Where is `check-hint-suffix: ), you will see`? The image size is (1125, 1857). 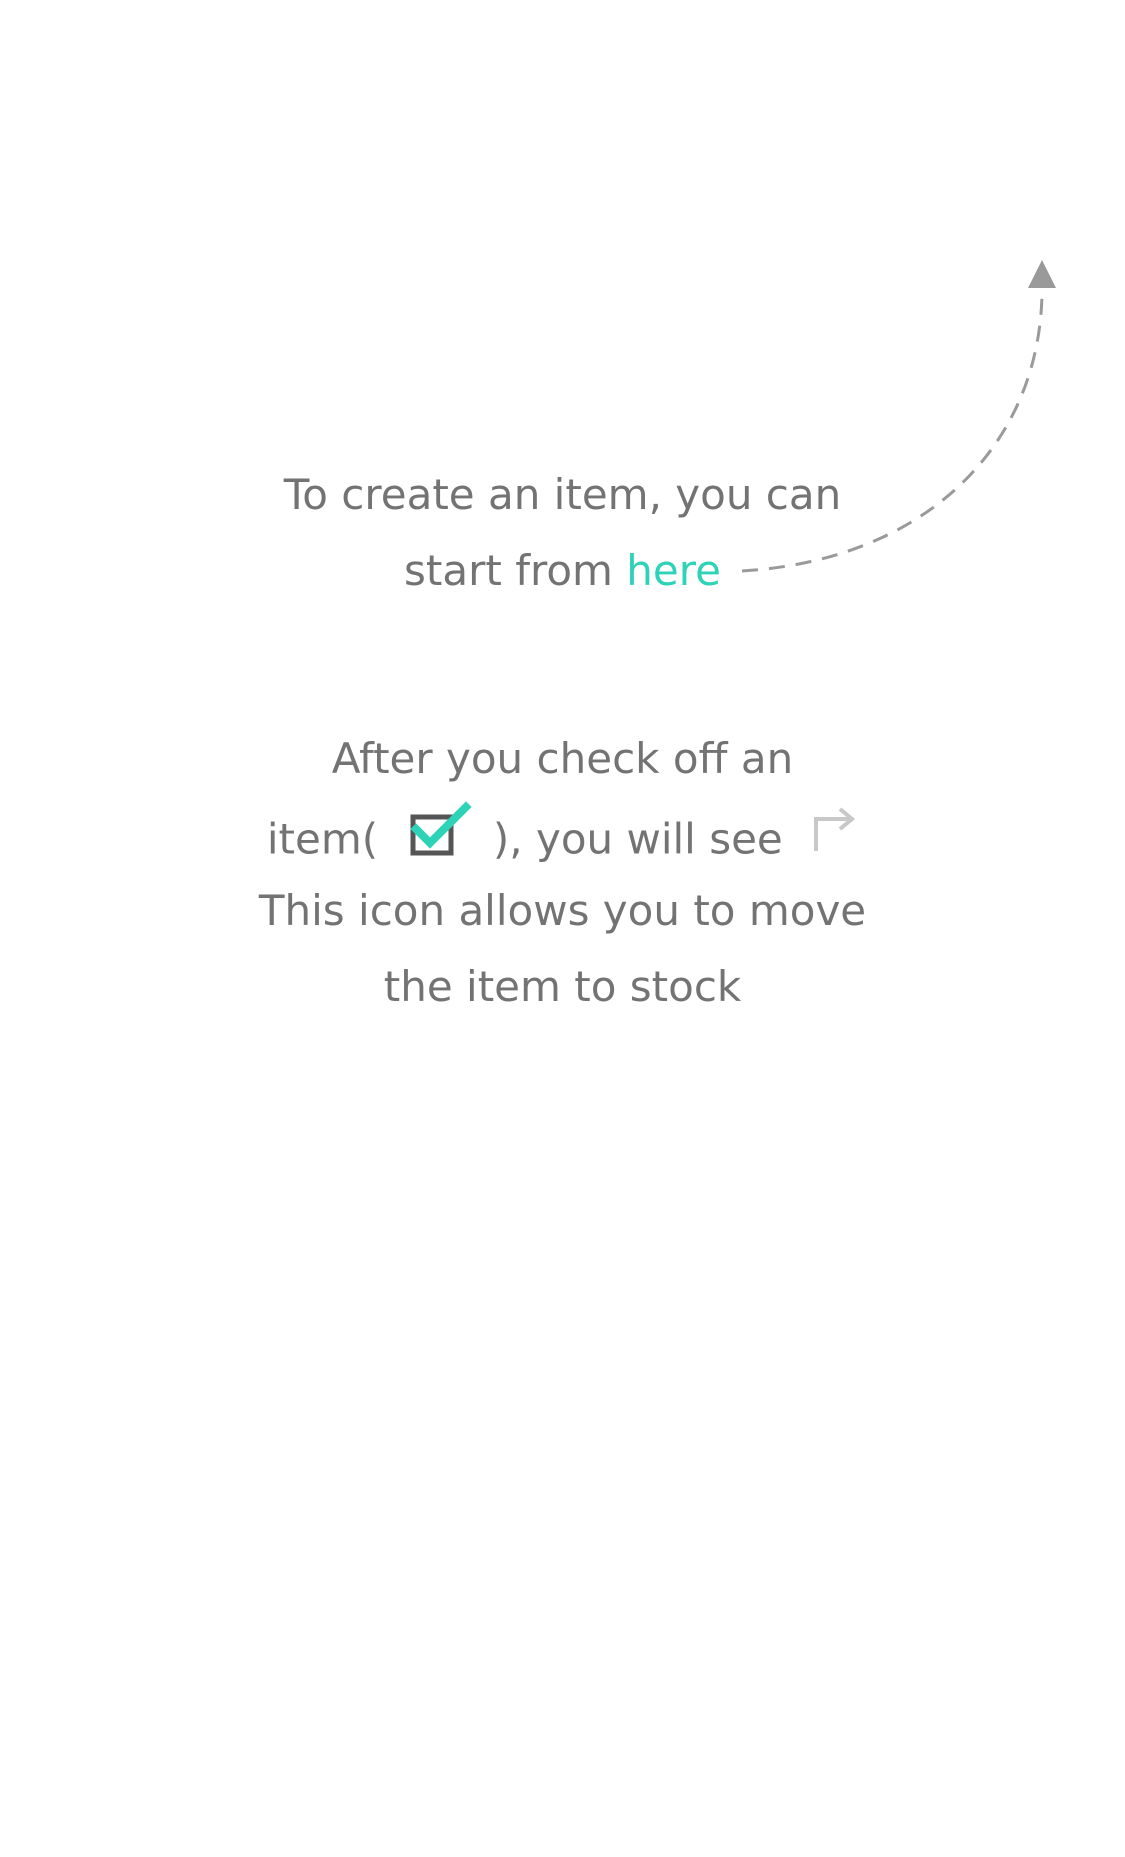 check-hint-suffix: ), you will see is located at coordinates (637, 839).